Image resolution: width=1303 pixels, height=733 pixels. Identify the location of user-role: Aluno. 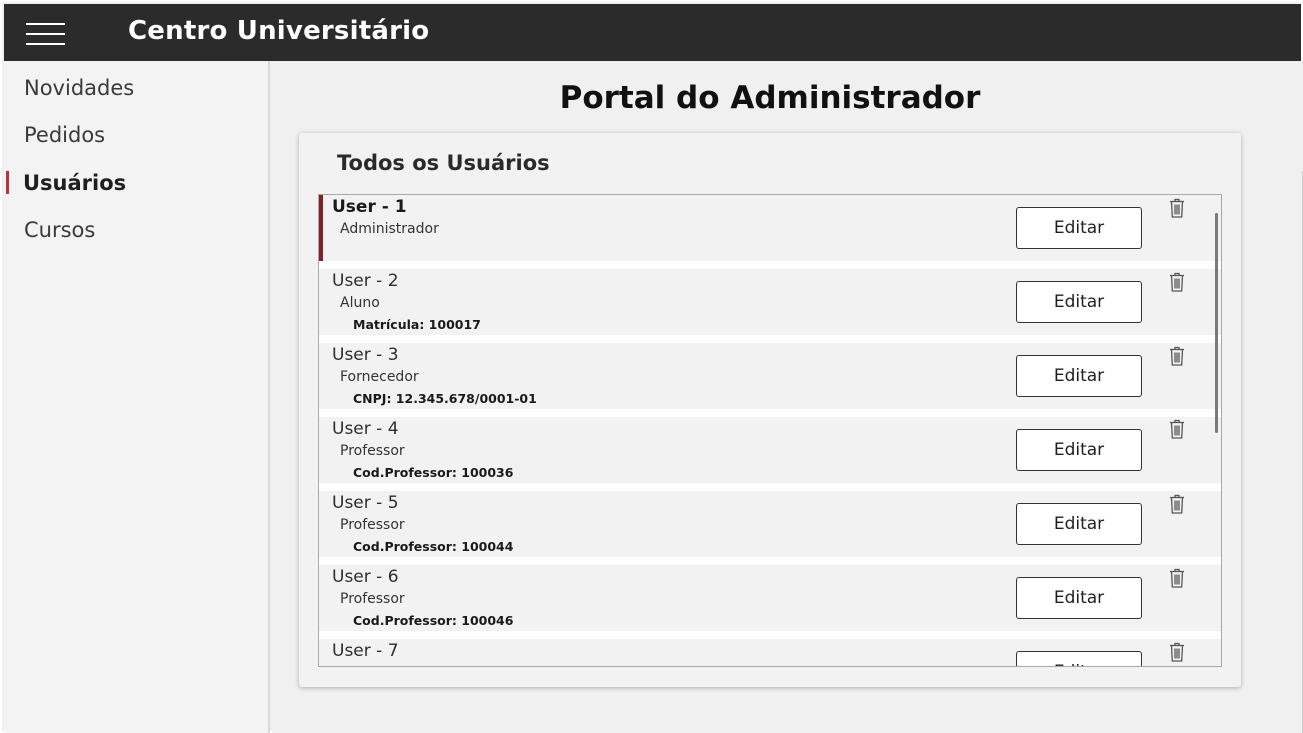
(360, 303).